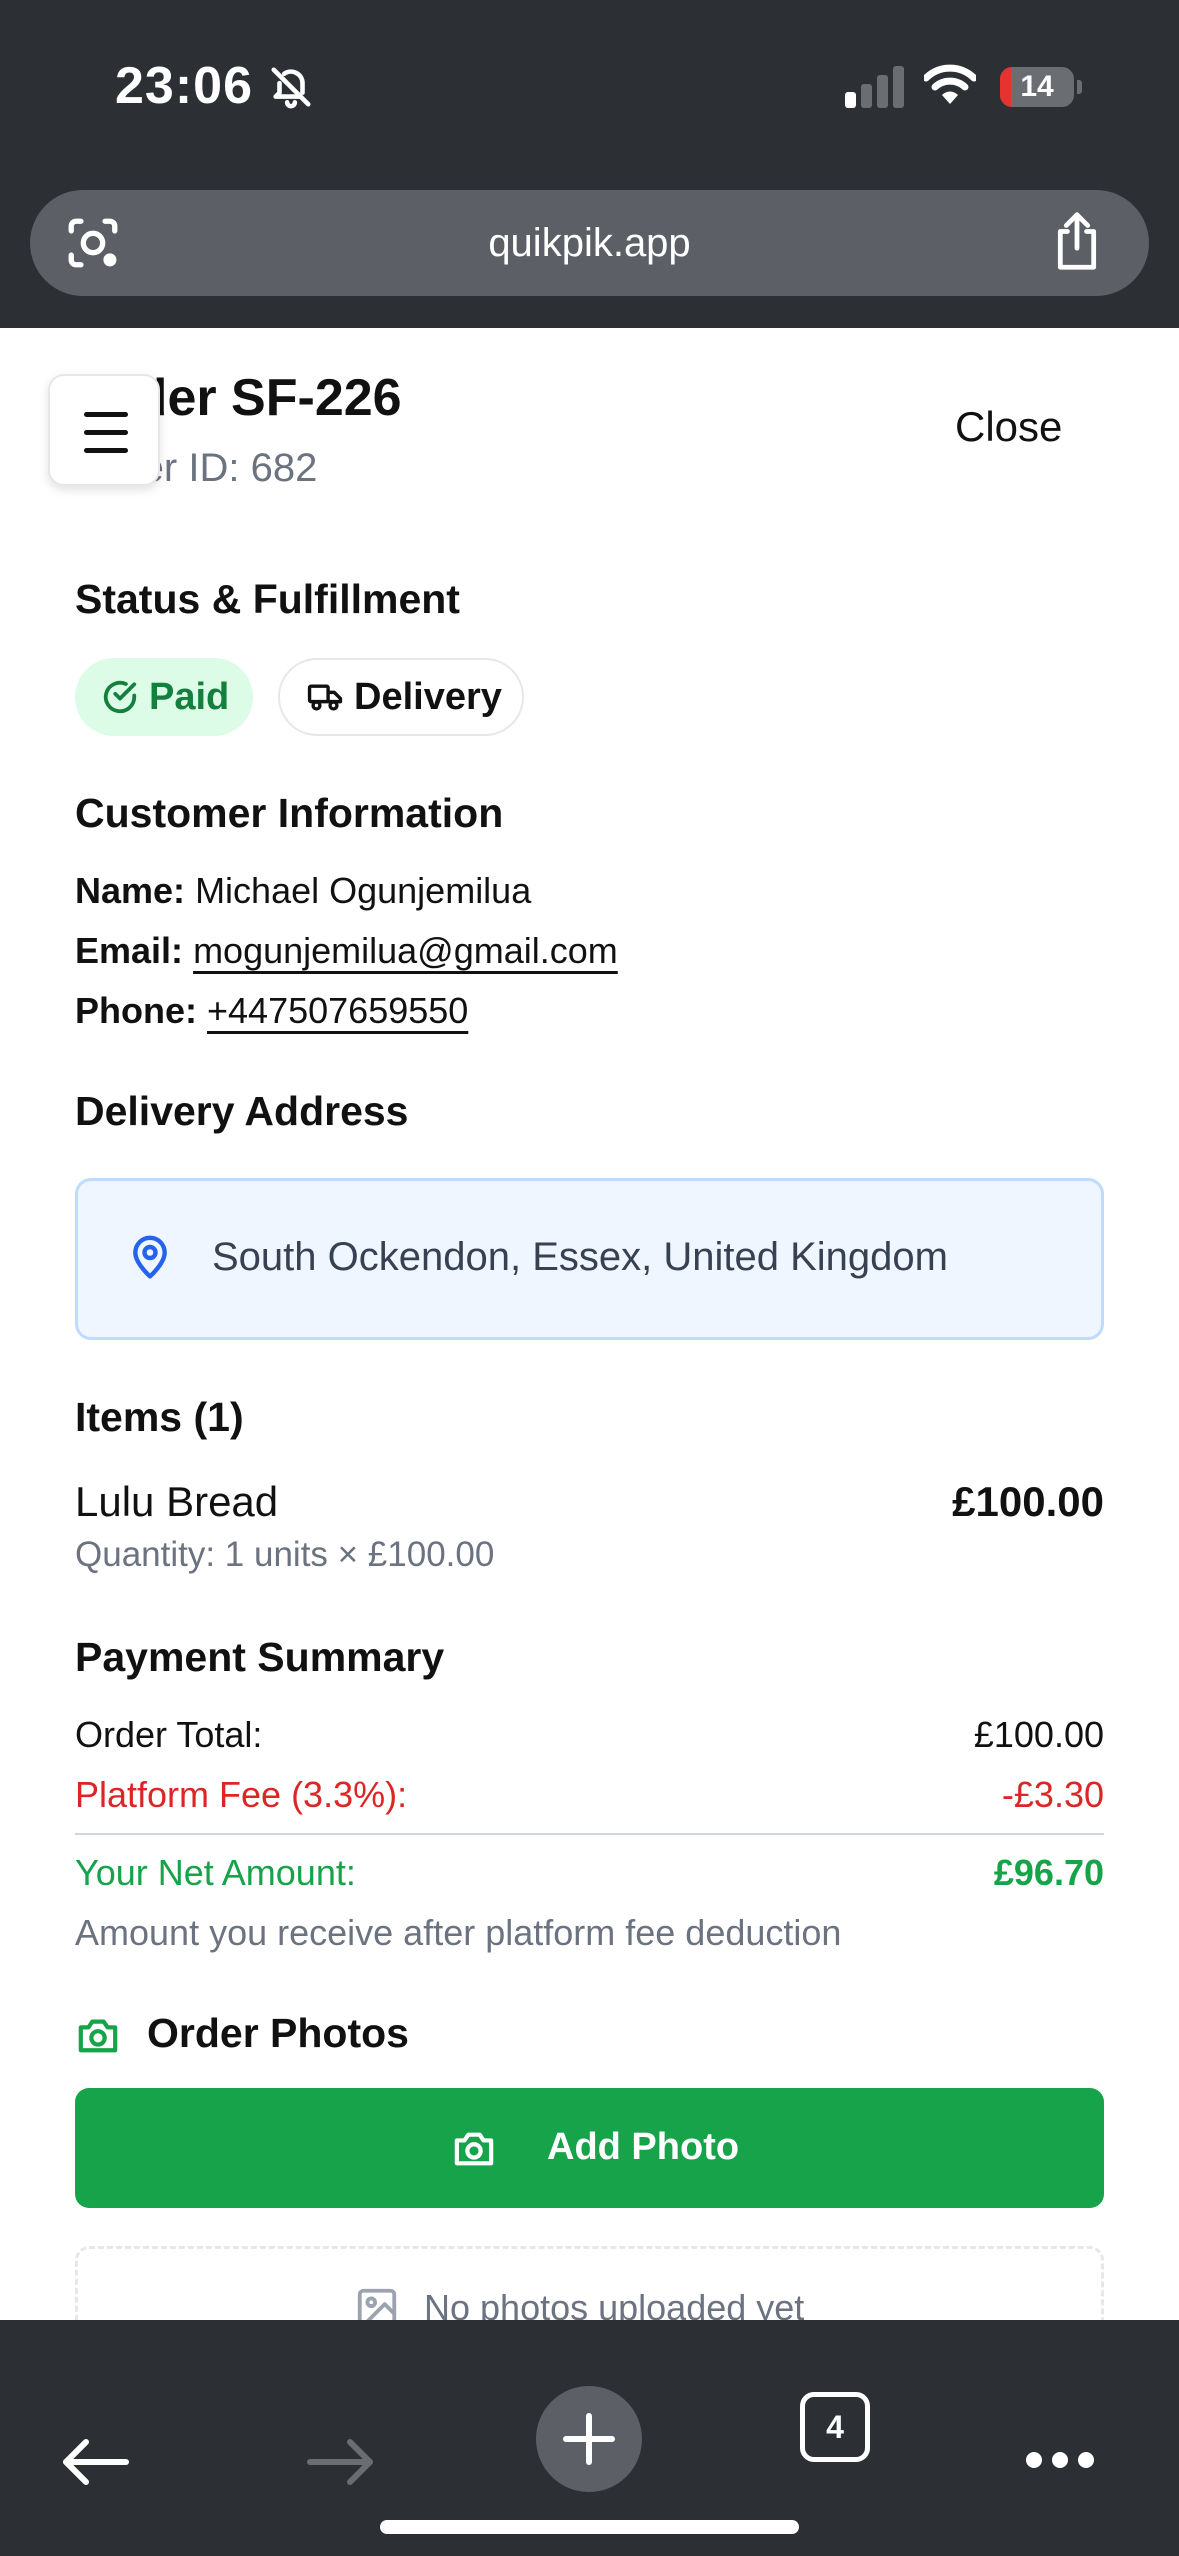  I want to click on url-text: quikpik.app, so click(589, 243).